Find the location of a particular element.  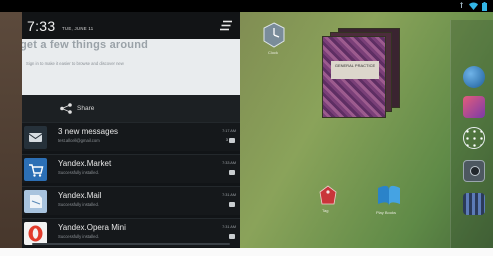

envelope-icon is located at coordinates (36, 201).